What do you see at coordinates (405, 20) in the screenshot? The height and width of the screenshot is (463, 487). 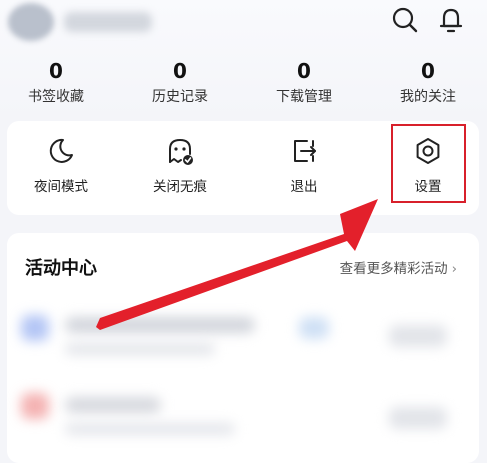 I see `search-icon` at bounding box center [405, 20].